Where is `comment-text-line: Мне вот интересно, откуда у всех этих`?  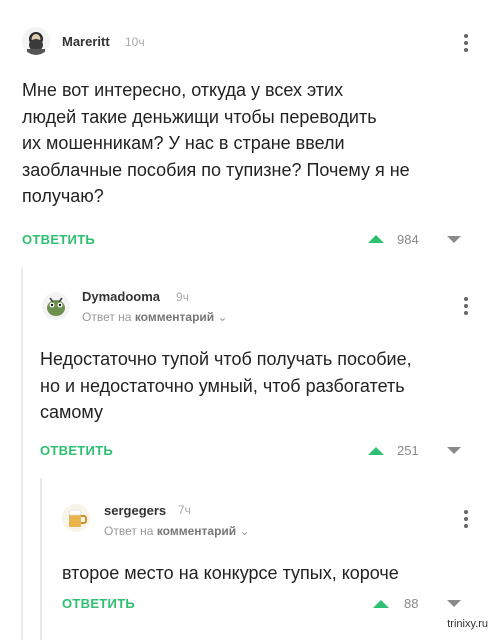
comment-text-line: Мне вот интересно, откуда у всех этих is located at coordinates (183, 90).